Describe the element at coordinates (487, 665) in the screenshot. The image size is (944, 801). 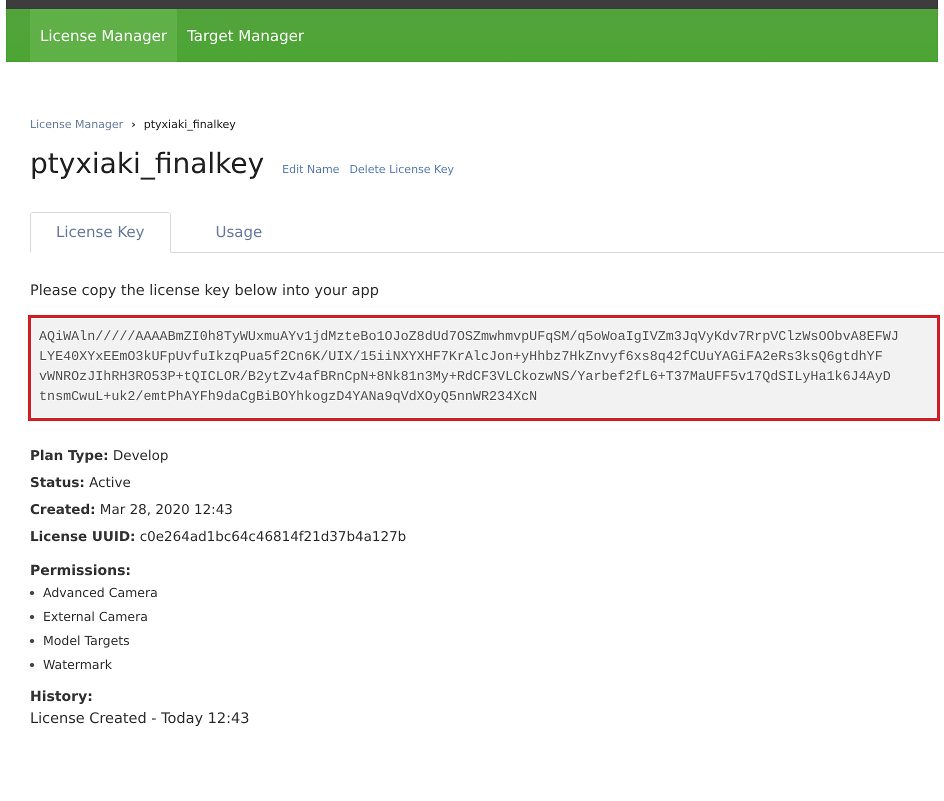
I see `permission-item: Watermark` at that location.